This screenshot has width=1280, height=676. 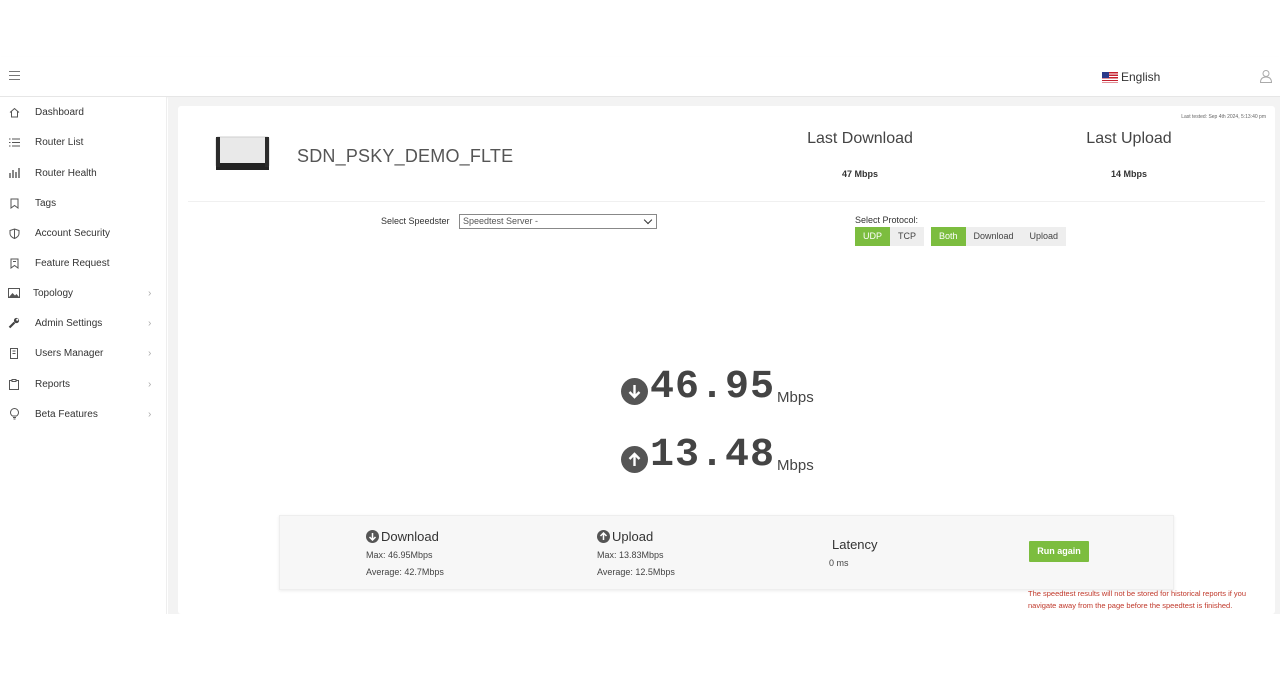 What do you see at coordinates (14, 112) in the screenshot?
I see `home-icon` at bounding box center [14, 112].